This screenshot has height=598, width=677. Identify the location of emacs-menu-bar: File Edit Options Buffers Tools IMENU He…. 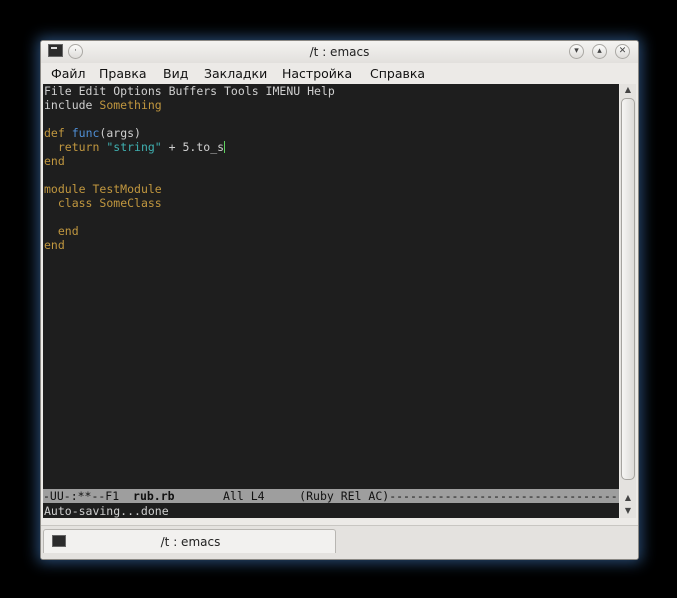
(189, 91).